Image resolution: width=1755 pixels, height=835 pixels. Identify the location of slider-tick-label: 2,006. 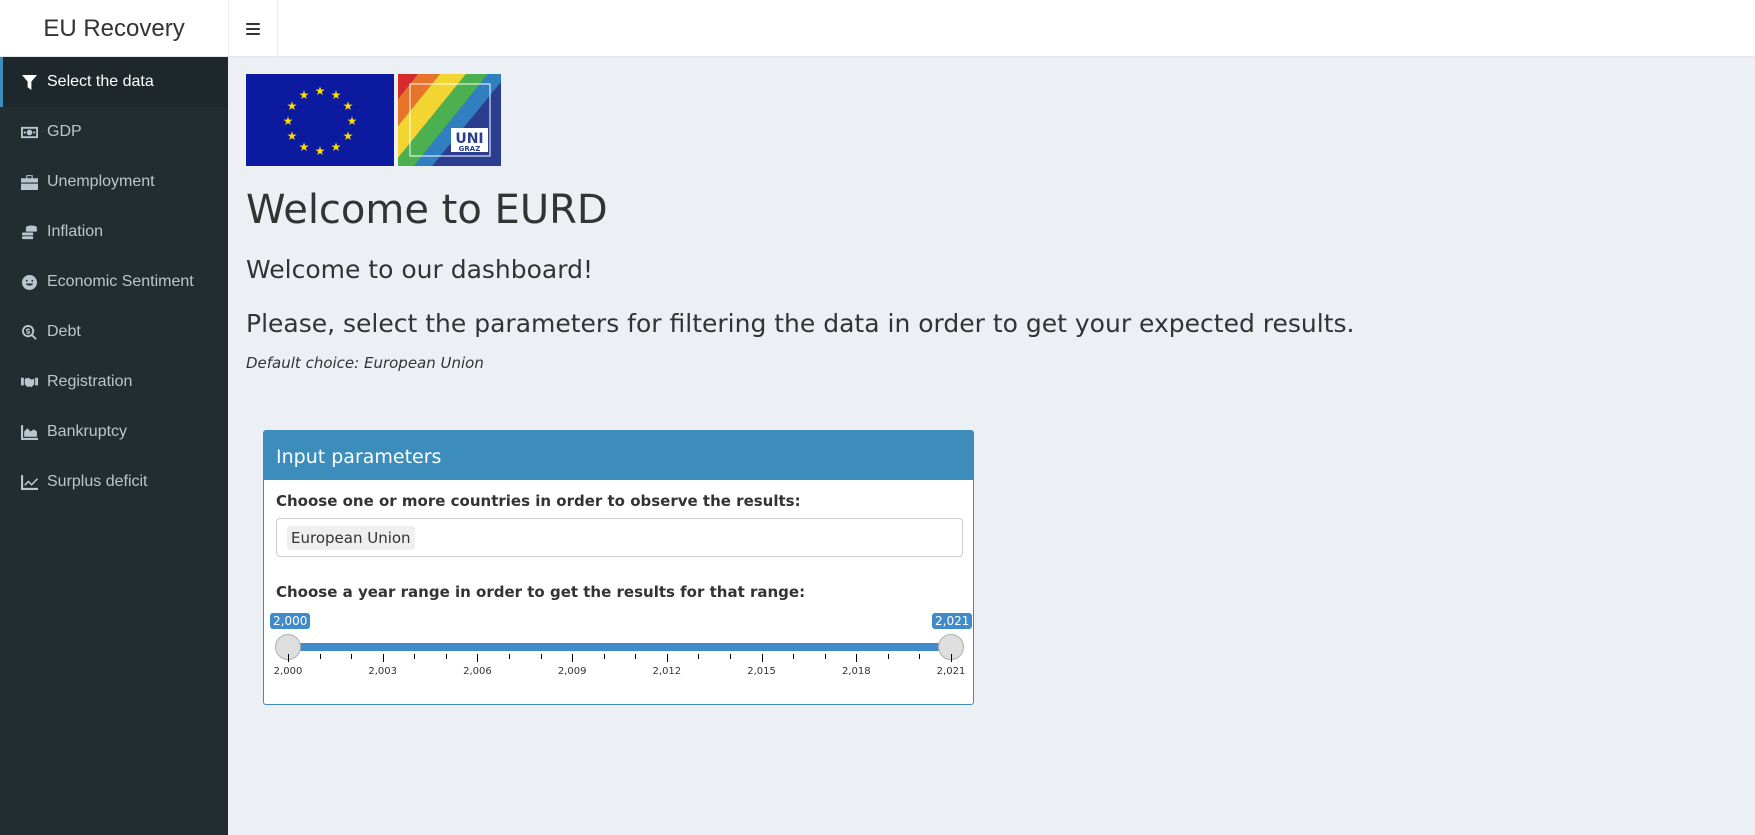
(477, 671).